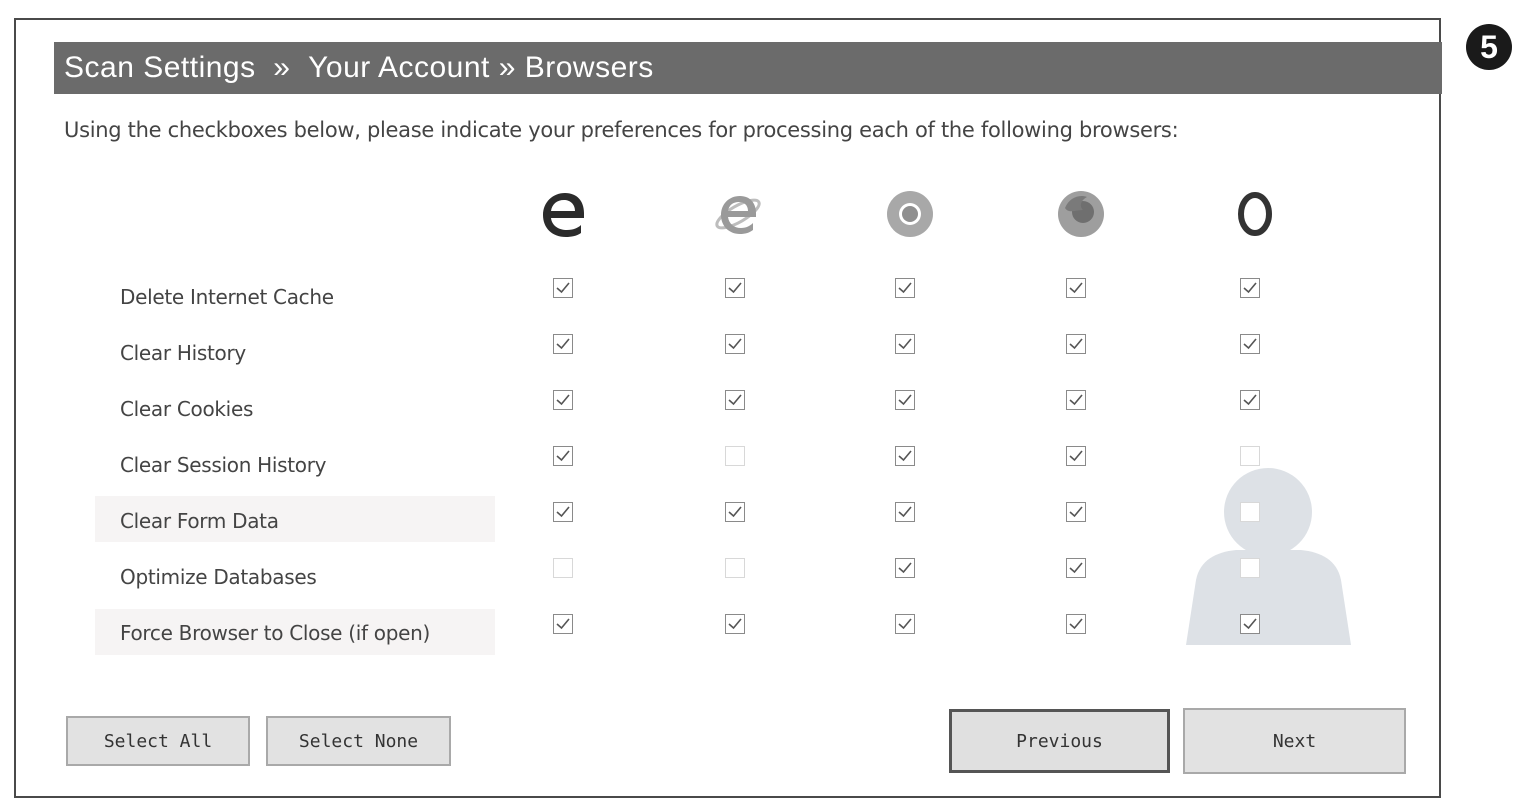 The width and height of the screenshot is (1521, 798). What do you see at coordinates (218, 577) in the screenshot?
I see `option-label-optimize-databases: Optimize Databases` at bounding box center [218, 577].